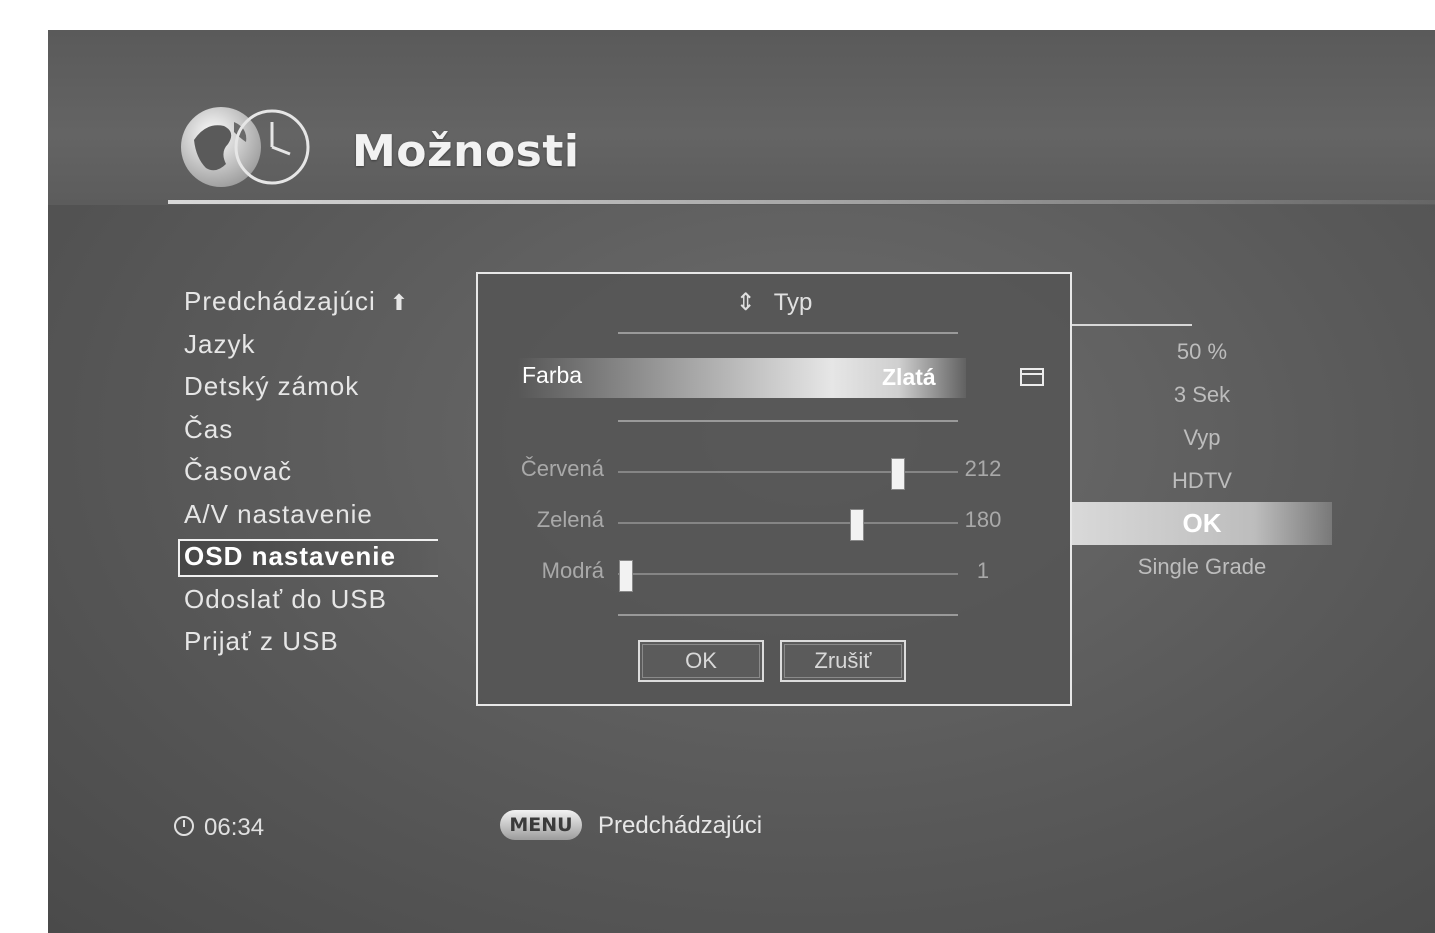 Image resolution: width=1435 pixels, height=933 pixels. I want to click on menu-item-label: Jazyk, so click(220, 343).